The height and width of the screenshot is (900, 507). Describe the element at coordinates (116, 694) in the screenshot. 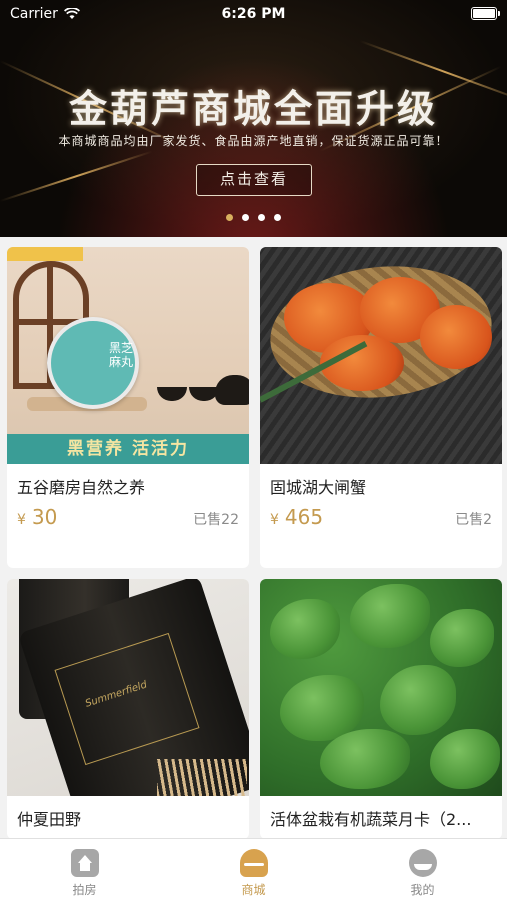

I see `bottle-label-text: Summerfield` at that location.